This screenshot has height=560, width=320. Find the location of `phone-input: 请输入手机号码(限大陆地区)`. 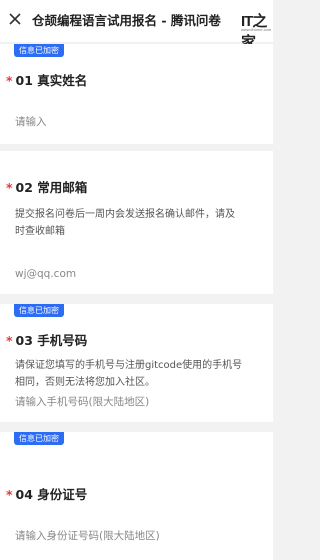

phone-input: 请输入手机号码(限大陆地区) is located at coordinates (137, 401).